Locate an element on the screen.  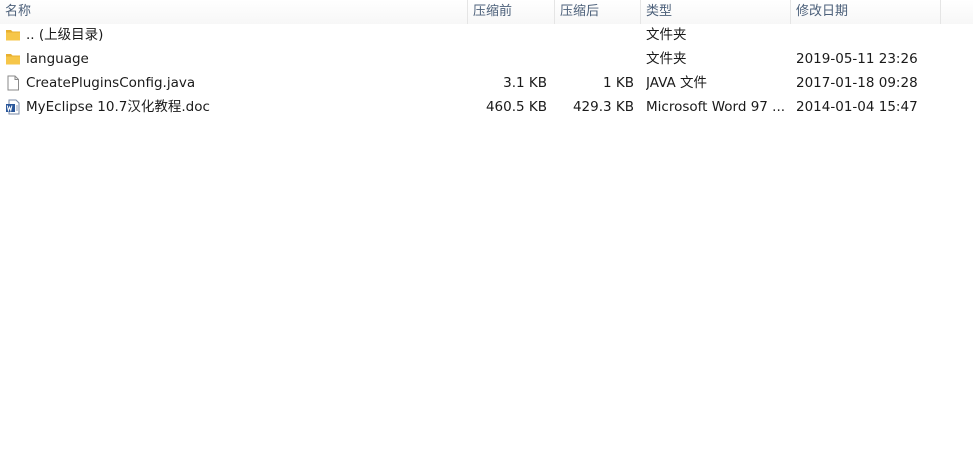
file-name: .. (上级目录) is located at coordinates (65, 35).